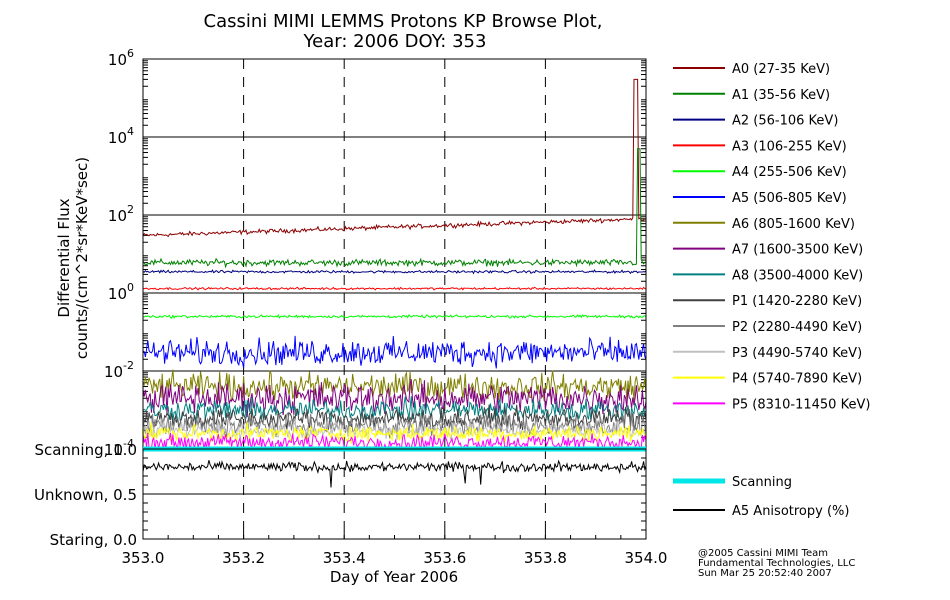 The height and width of the screenshot is (600, 950). Describe the element at coordinates (130, 209) in the screenshot. I see `flux-y-tick-exponent: 2` at that location.